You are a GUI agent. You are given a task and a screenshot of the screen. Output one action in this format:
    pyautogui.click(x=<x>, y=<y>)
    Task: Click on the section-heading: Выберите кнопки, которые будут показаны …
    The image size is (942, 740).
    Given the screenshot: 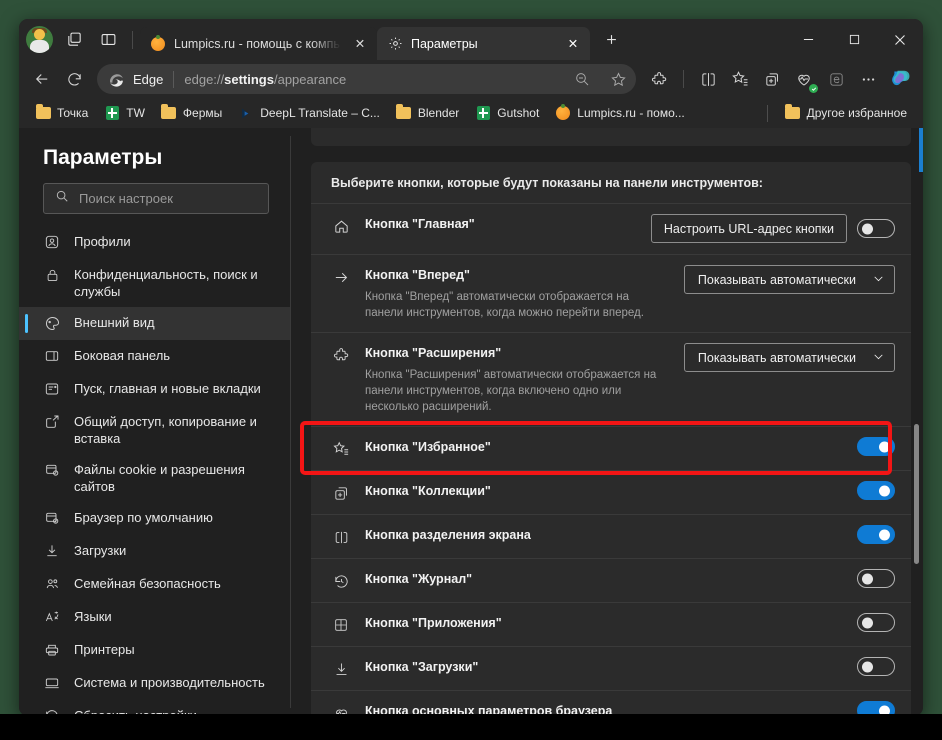 What is the action you would take?
    pyautogui.click(x=547, y=183)
    